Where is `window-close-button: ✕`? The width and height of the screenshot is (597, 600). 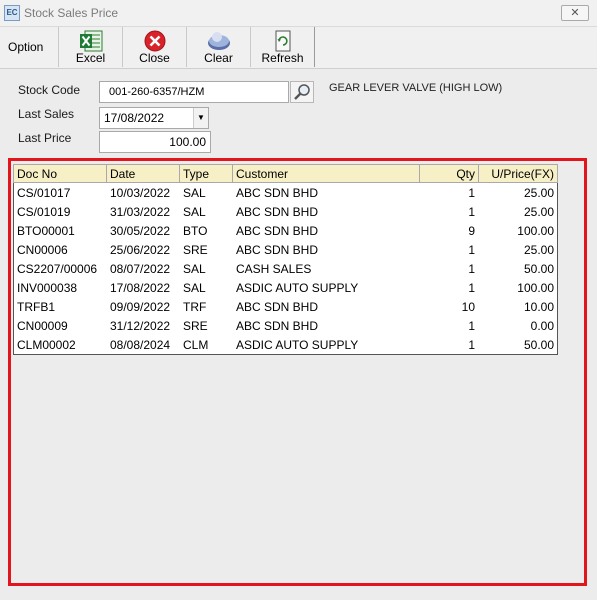
window-close-button: ✕ is located at coordinates (575, 13).